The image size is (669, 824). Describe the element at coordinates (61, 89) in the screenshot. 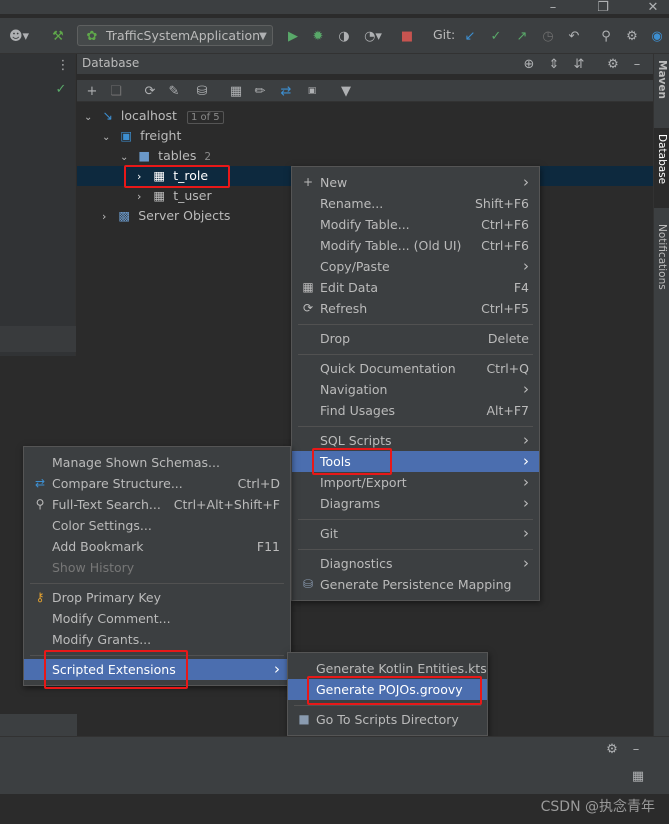

I see `check-icon: ✓` at that location.